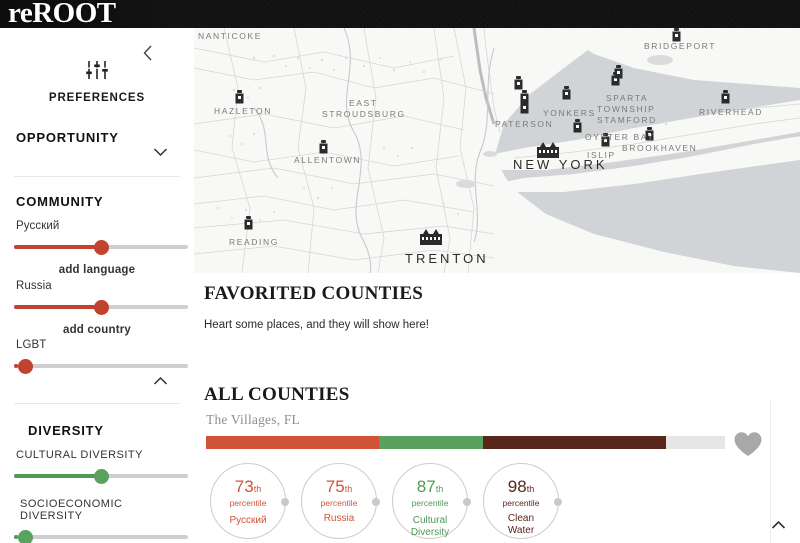 The width and height of the screenshot is (800, 543). What do you see at coordinates (97, 270) in the screenshot?
I see `add-language-link: add language` at bounding box center [97, 270].